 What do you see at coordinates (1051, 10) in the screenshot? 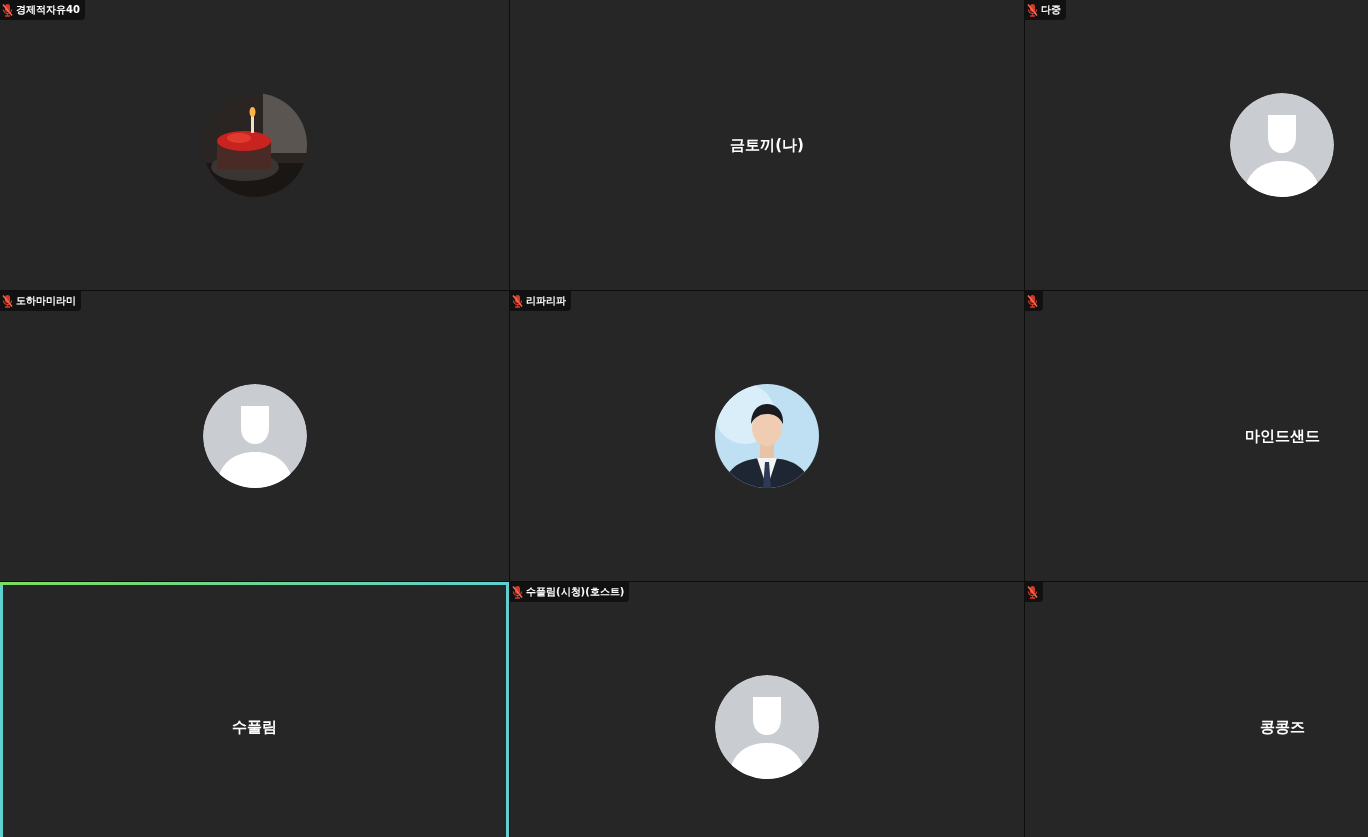
I see `participant-name: 다중` at bounding box center [1051, 10].